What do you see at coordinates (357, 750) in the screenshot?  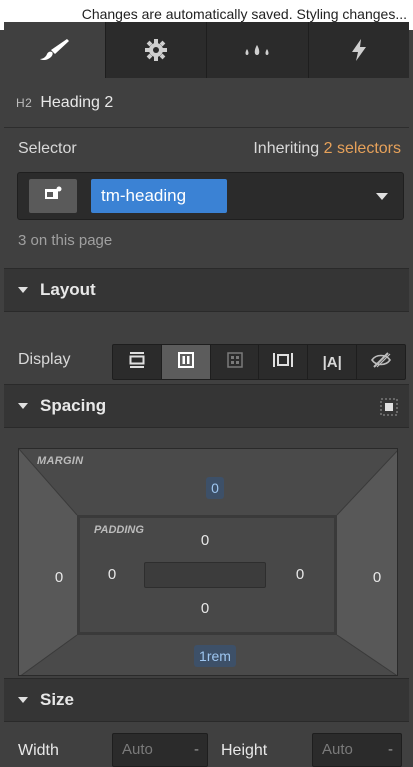 I see `height-input: Auto -` at bounding box center [357, 750].